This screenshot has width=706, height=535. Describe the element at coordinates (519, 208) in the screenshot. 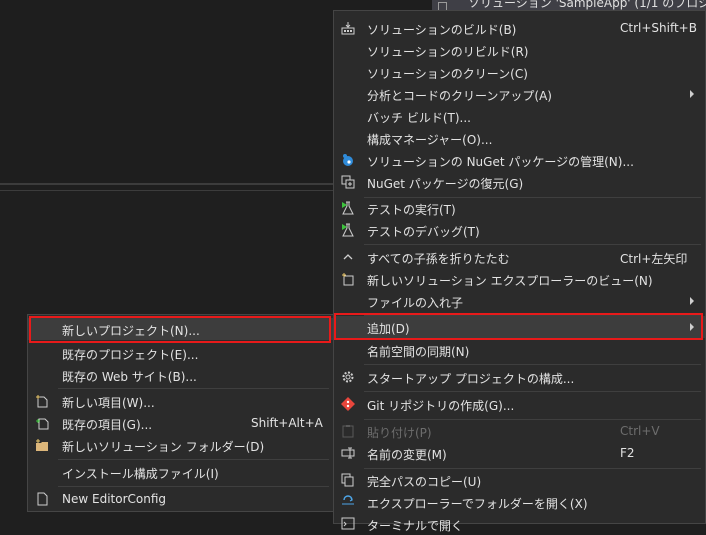

I see `menu-item-run-tests: テストの実行(T)` at that location.